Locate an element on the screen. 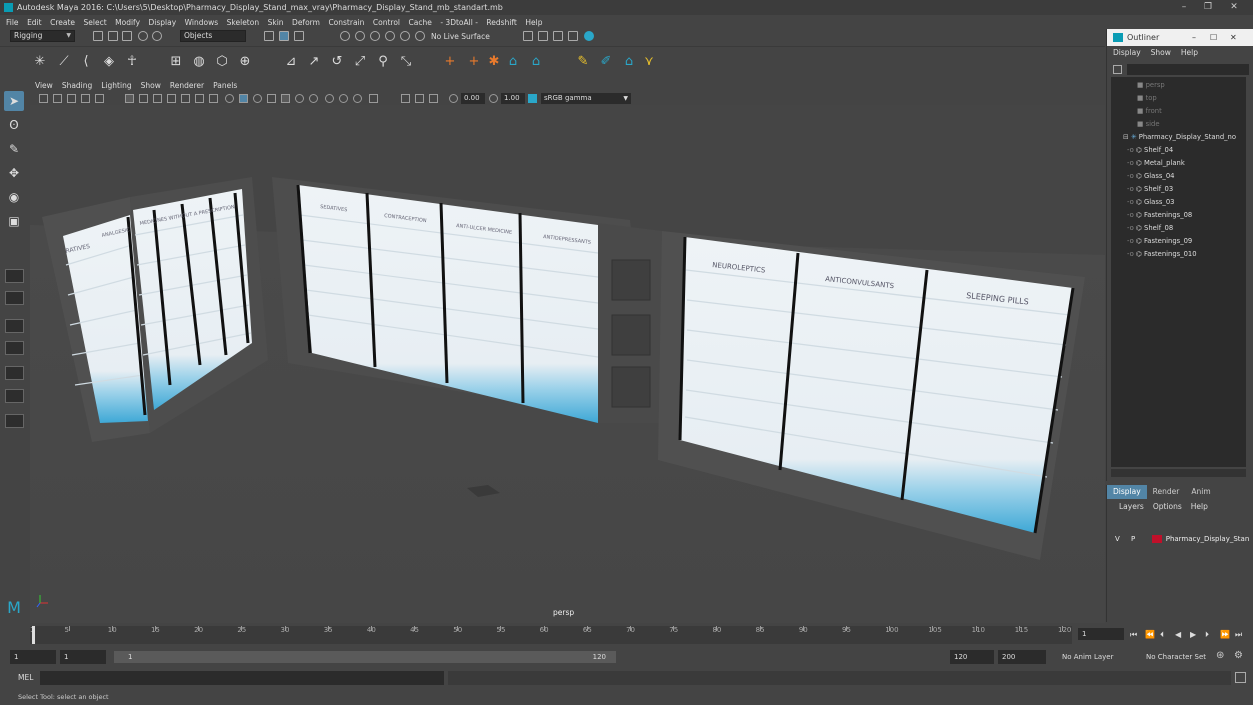 This screenshot has height=705, width=1253. four-view-layout-icon is located at coordinates (14, 298).